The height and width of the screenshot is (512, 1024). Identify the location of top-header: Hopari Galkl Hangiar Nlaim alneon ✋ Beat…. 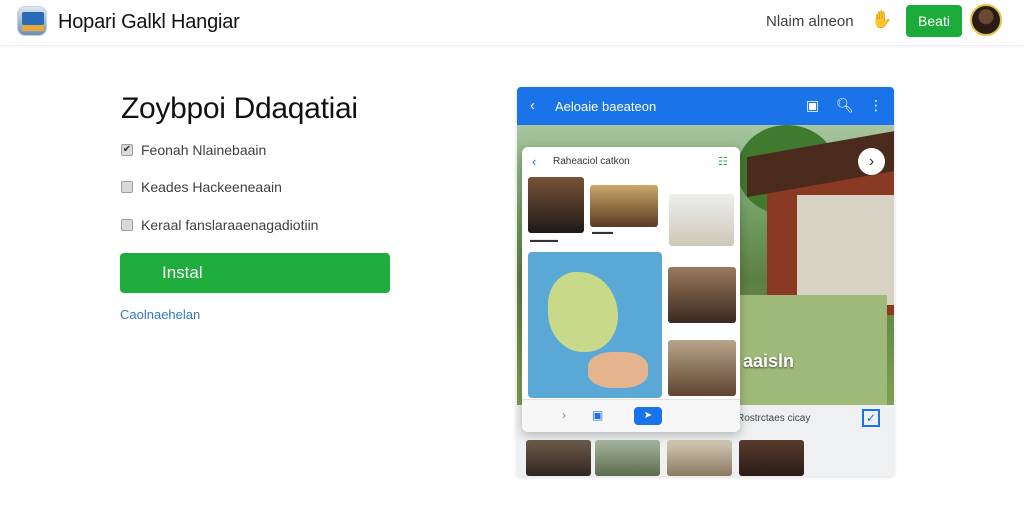
(512, 23).